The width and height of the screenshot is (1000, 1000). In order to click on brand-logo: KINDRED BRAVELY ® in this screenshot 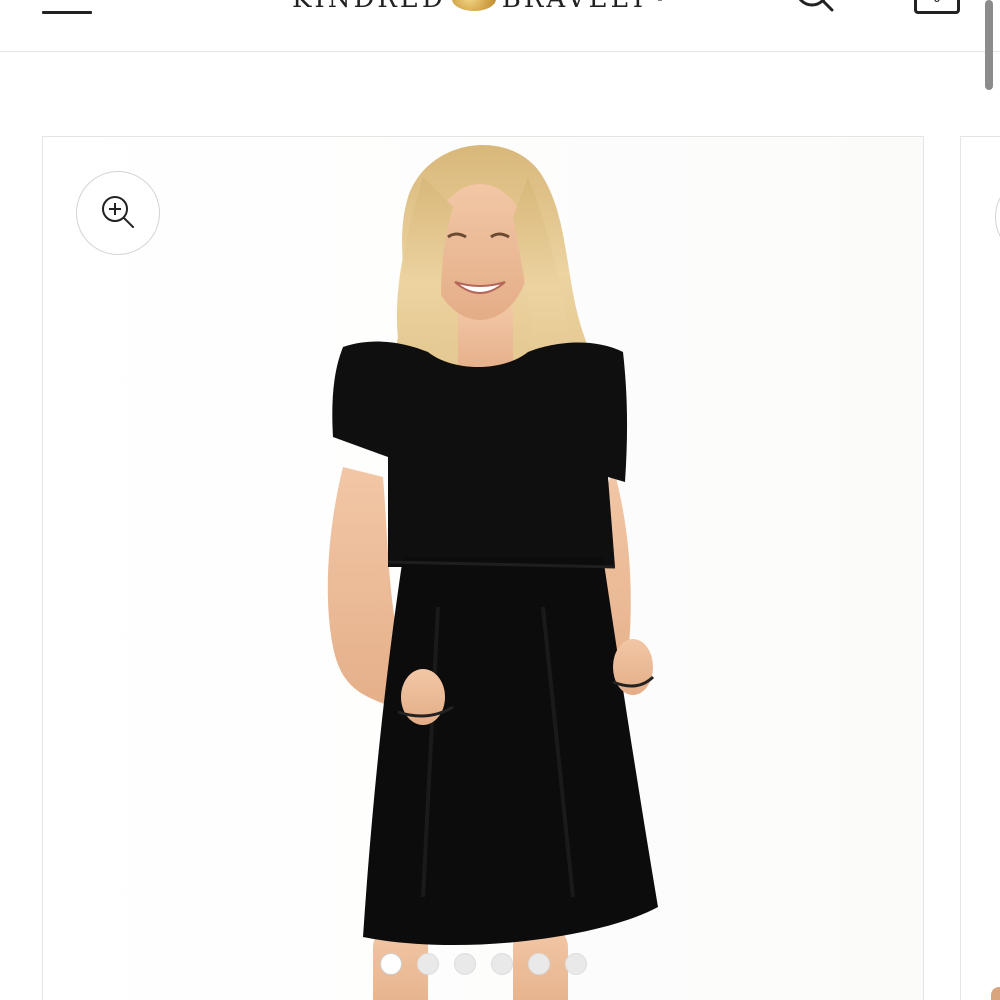, I will do `click(478, 7)`.